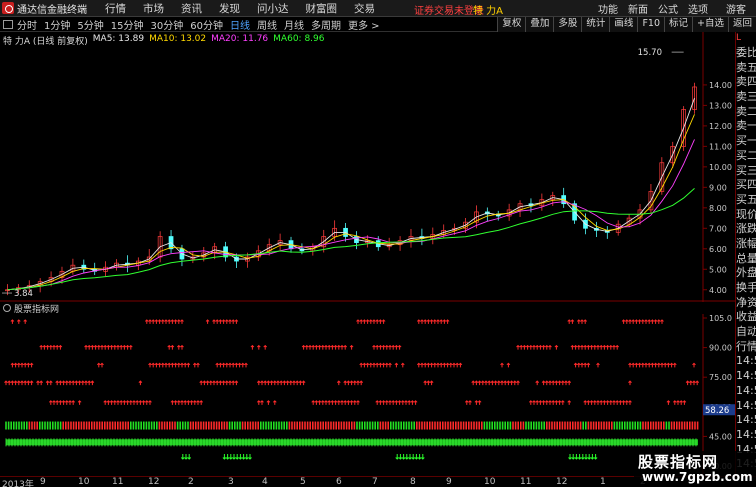 Image resolution: width=756 pixels, height=487 pixels. I want to click on tool-stats-button: 统计, so click(595, 24).